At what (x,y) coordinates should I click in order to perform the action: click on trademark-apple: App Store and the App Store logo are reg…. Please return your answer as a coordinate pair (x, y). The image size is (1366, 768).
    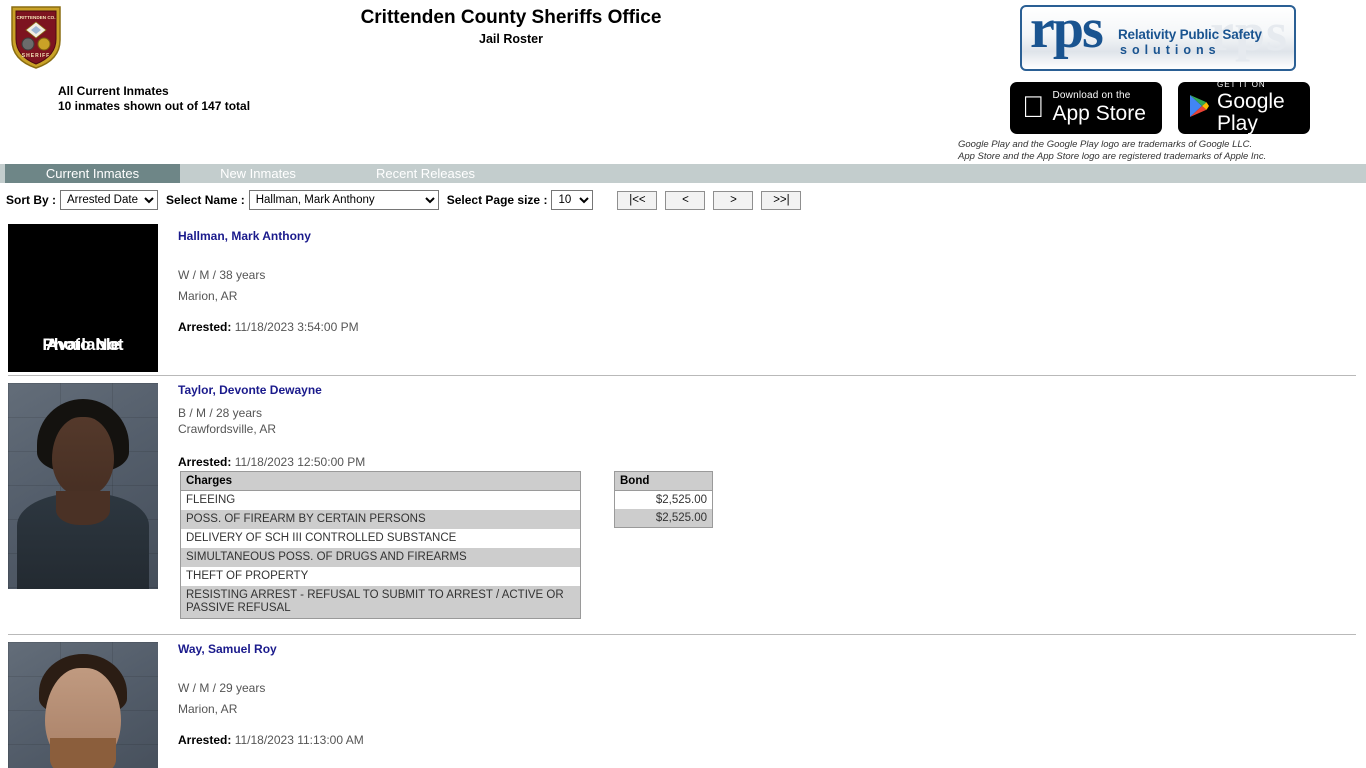
    Looking at the image, I should click on (1112, 156).